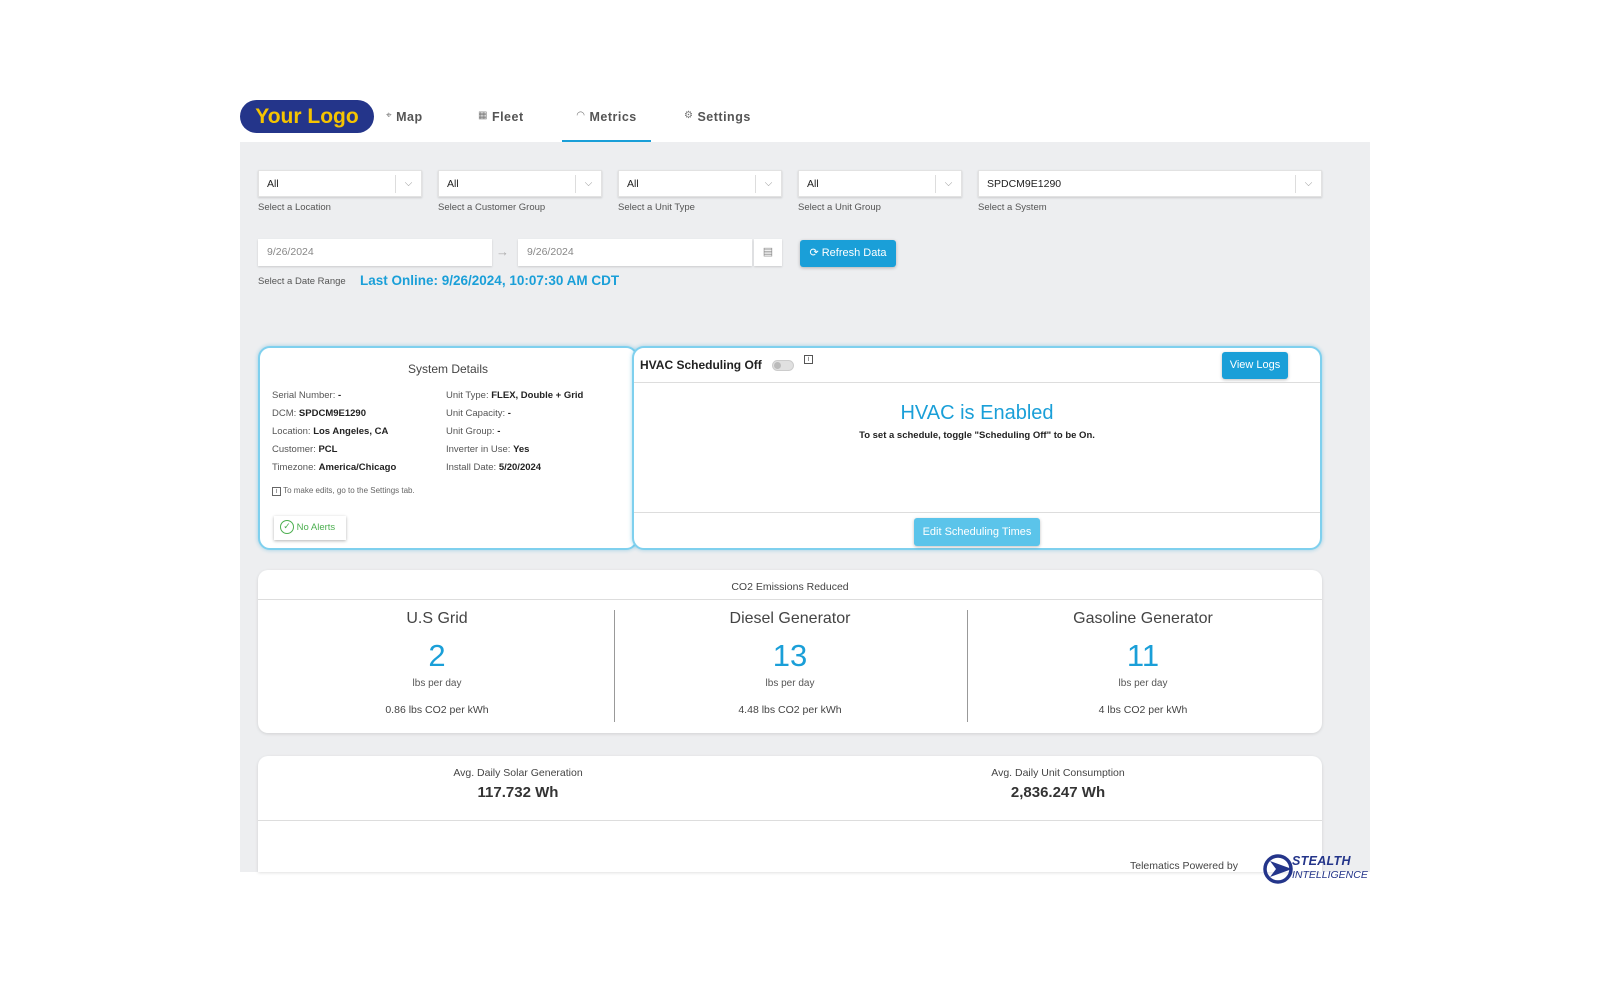  I want to click on kv-label: Unit Group:, so click(470, 431).